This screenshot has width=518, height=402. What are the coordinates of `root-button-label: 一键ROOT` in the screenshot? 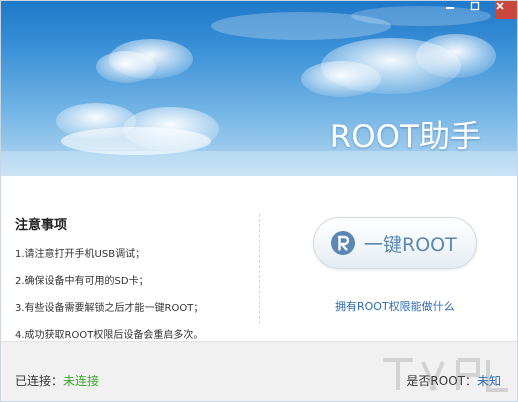 It's located at (410, 244).